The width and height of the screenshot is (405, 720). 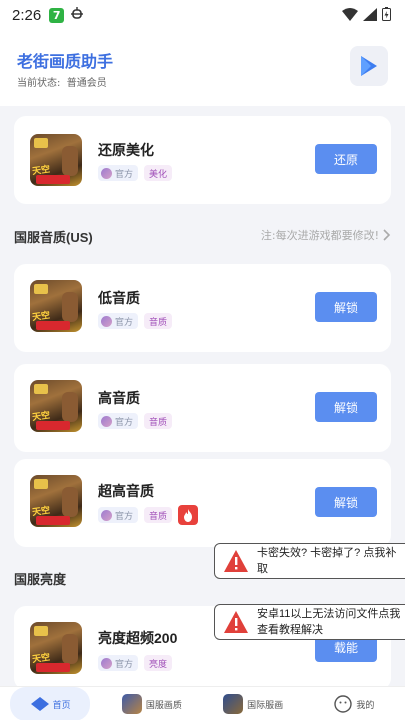 I want to click on battery-icon, so click(x=386, y=15).